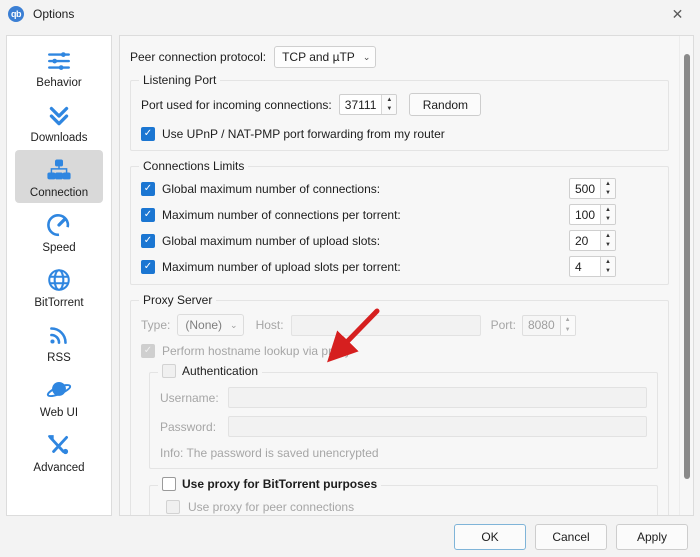 This screenshot has height=557, width=700. I want to click on proxy-type-combo: (None) ⌄, so click(210, 325).